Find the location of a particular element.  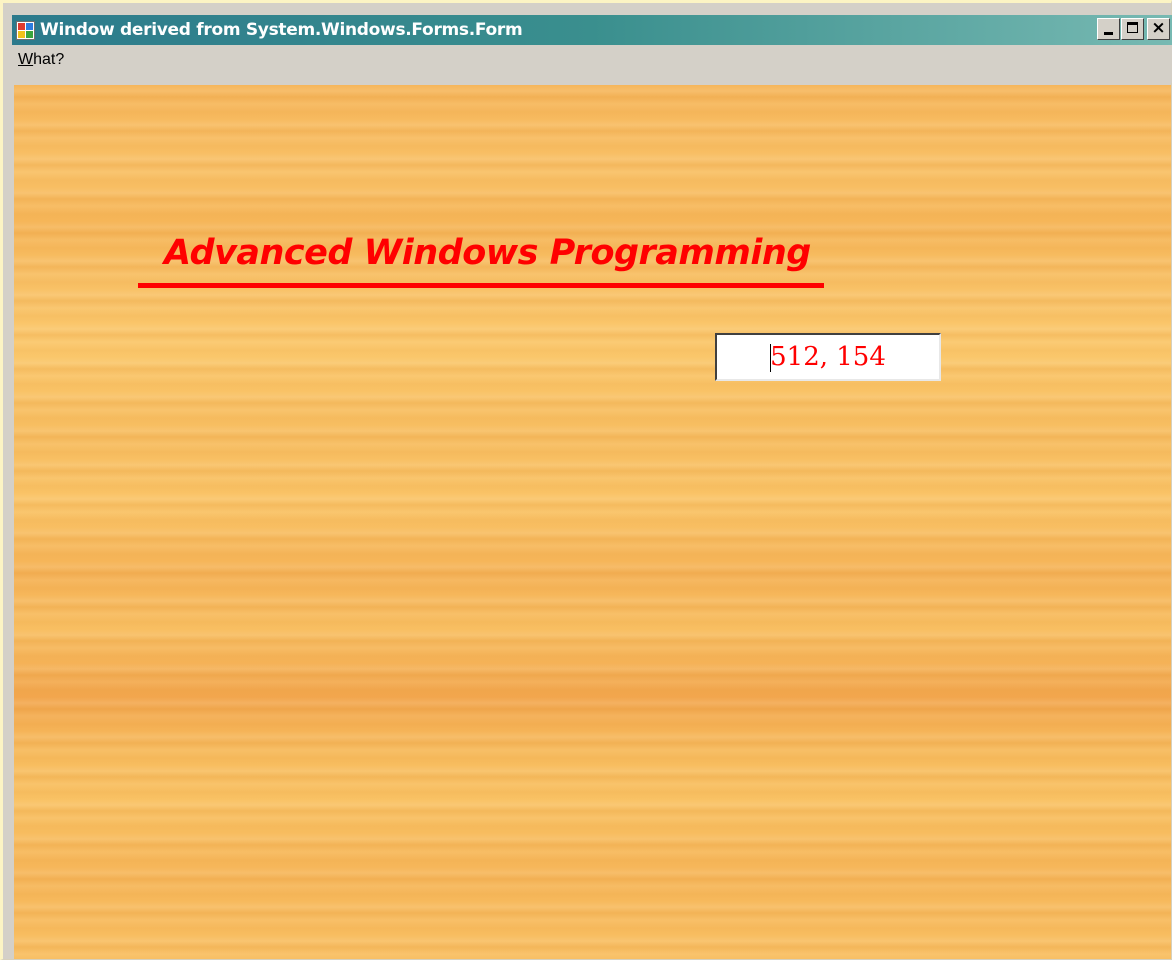

app-icon is located at coordinates (25, 30).